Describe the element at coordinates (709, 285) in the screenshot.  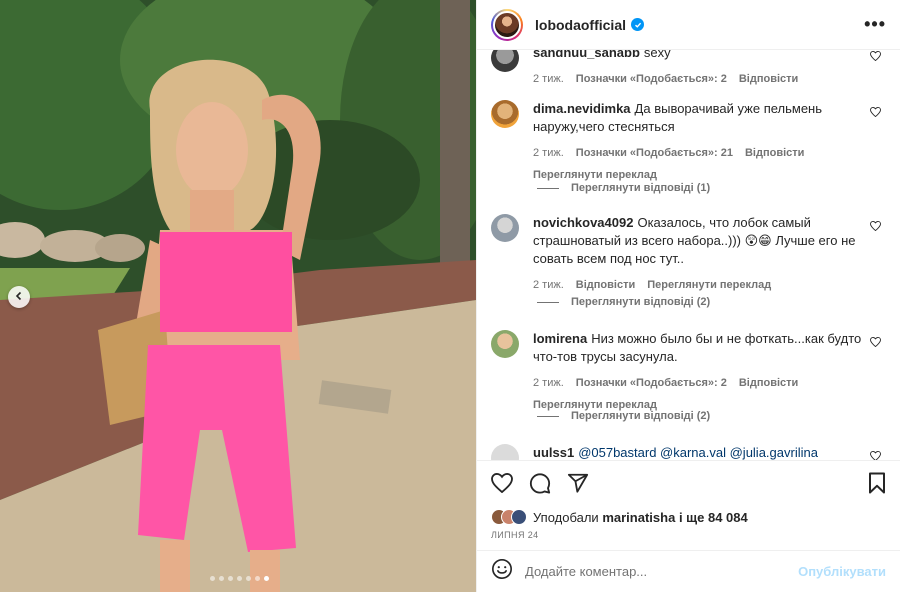
I see `view-translation-link: Переглянути переклад` at that location.